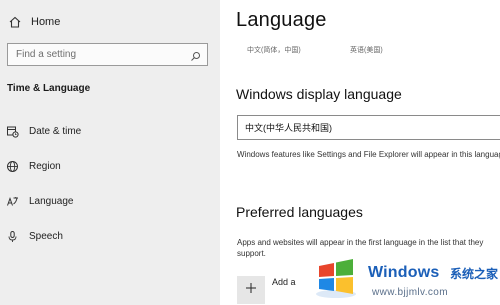 Image resolution: width=500 pixels, height=305 pixels. What do you see at coordinates (108, 201) in the screenshot?
I see `sidebar-item-language: Language` at bounding box center [108, 201].